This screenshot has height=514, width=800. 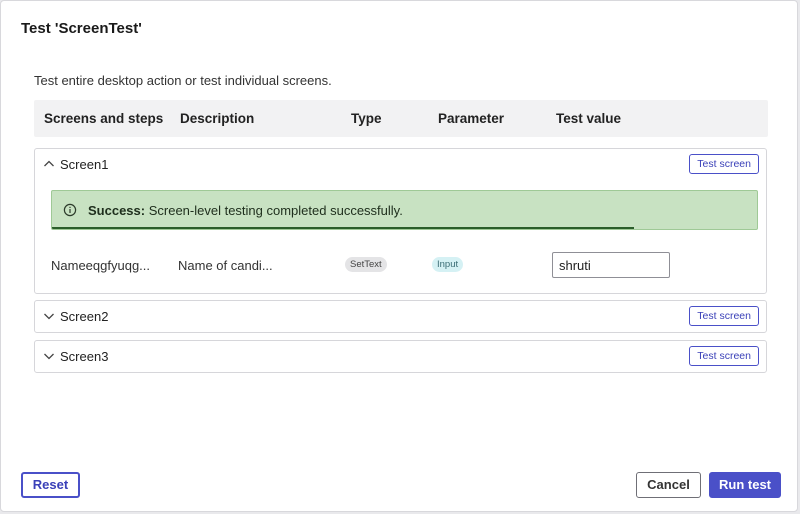 What do you see at coordinates (117, 210) in the screenshot?
I see `alert-label: Success:` at bounding box center [117, 210].